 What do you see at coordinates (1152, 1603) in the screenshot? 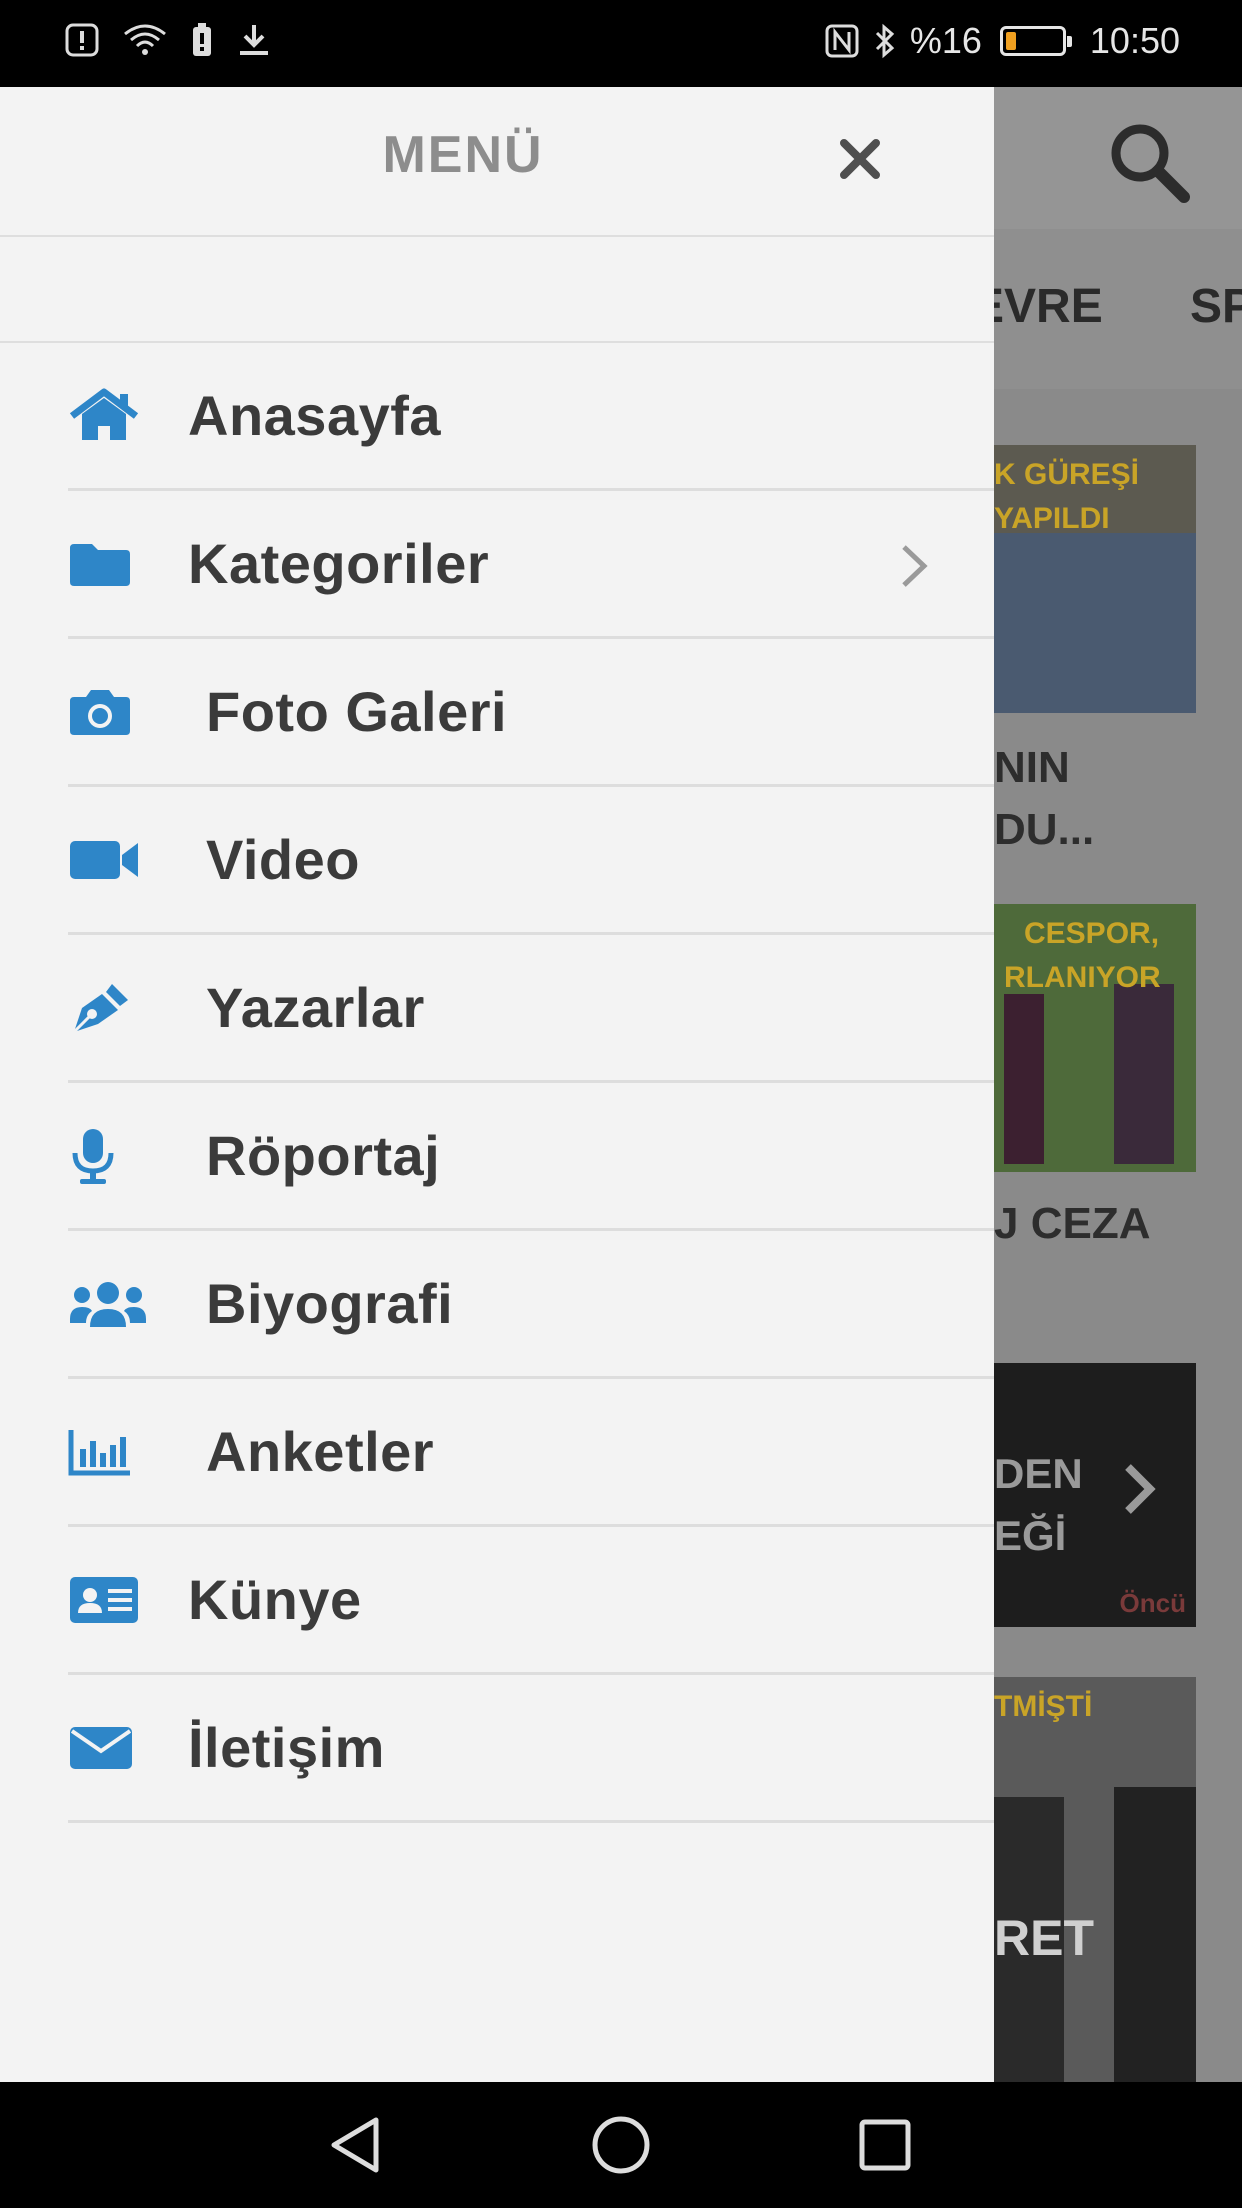
I see `promo-logo: Öncü` at bounding box center [1152, 1603].